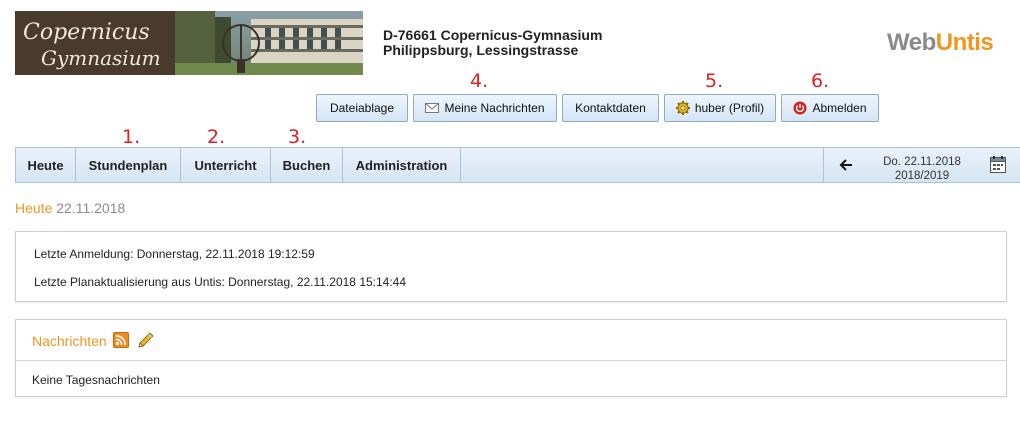  What do you see at coordinates (494, 108) in the screenshot?
I see `my-messages-label: Meine Nachrichten` at bounding box center [494, 108].